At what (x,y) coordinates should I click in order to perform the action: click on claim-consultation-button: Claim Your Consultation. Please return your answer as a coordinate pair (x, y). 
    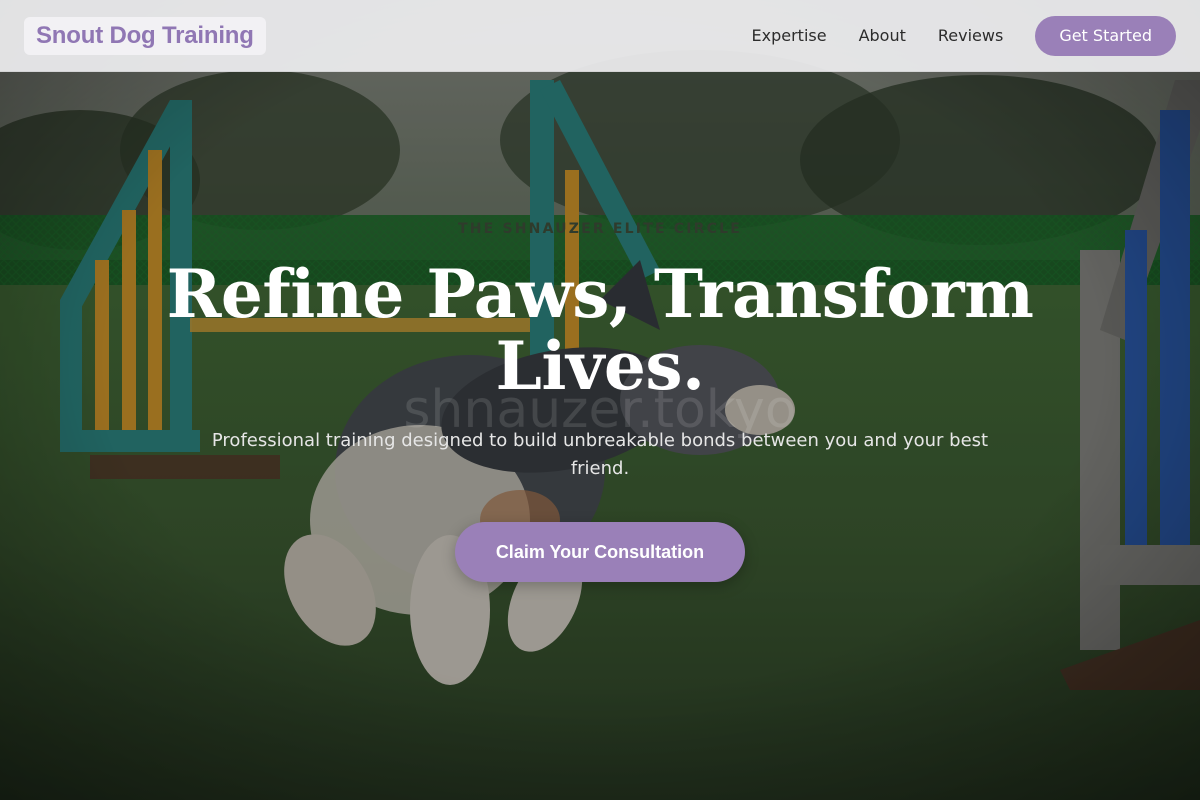
    Looking at the image, I should click on (600, 552).